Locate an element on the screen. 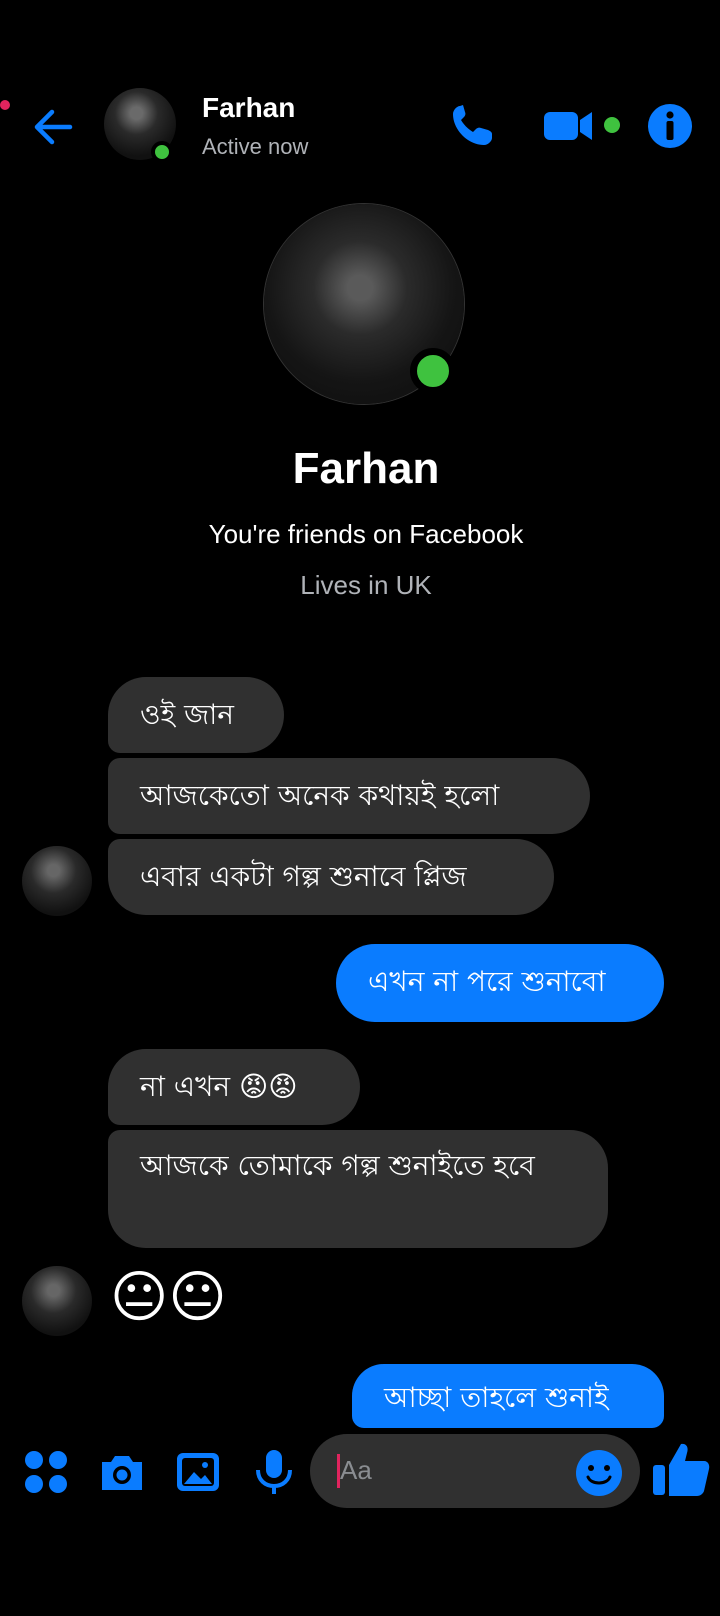 The image size is (720, 1616). message-bubble-received: আজকেতো অনেক কথায়ই হলো is located at coordinates (349, 796).